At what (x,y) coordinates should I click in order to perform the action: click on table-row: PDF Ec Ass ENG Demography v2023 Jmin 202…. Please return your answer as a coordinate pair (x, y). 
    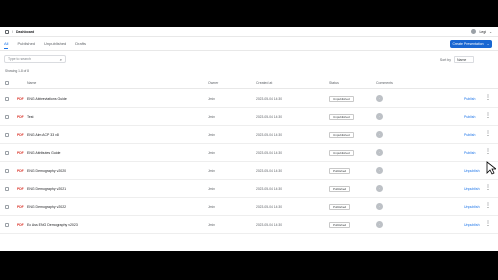
    Looking at the image, I should click on (249, 225).